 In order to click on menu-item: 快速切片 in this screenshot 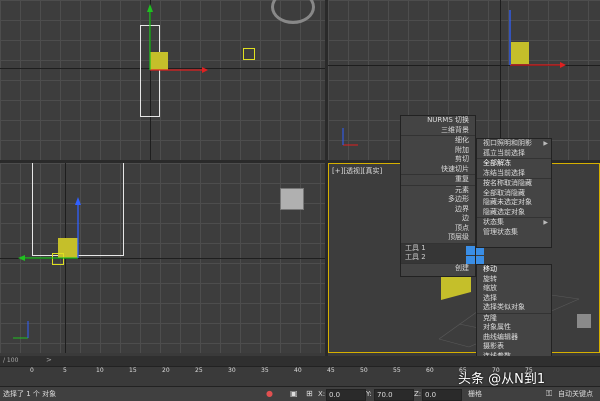, I will do `click(438, 170)`.